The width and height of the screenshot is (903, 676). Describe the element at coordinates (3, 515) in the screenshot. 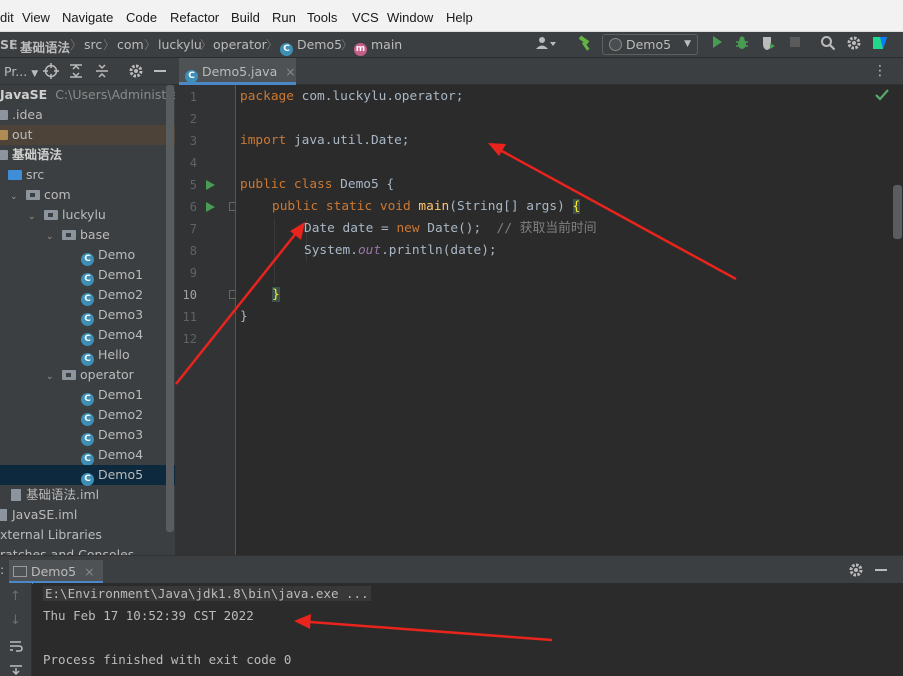

I see `module-file-icon` at that location.